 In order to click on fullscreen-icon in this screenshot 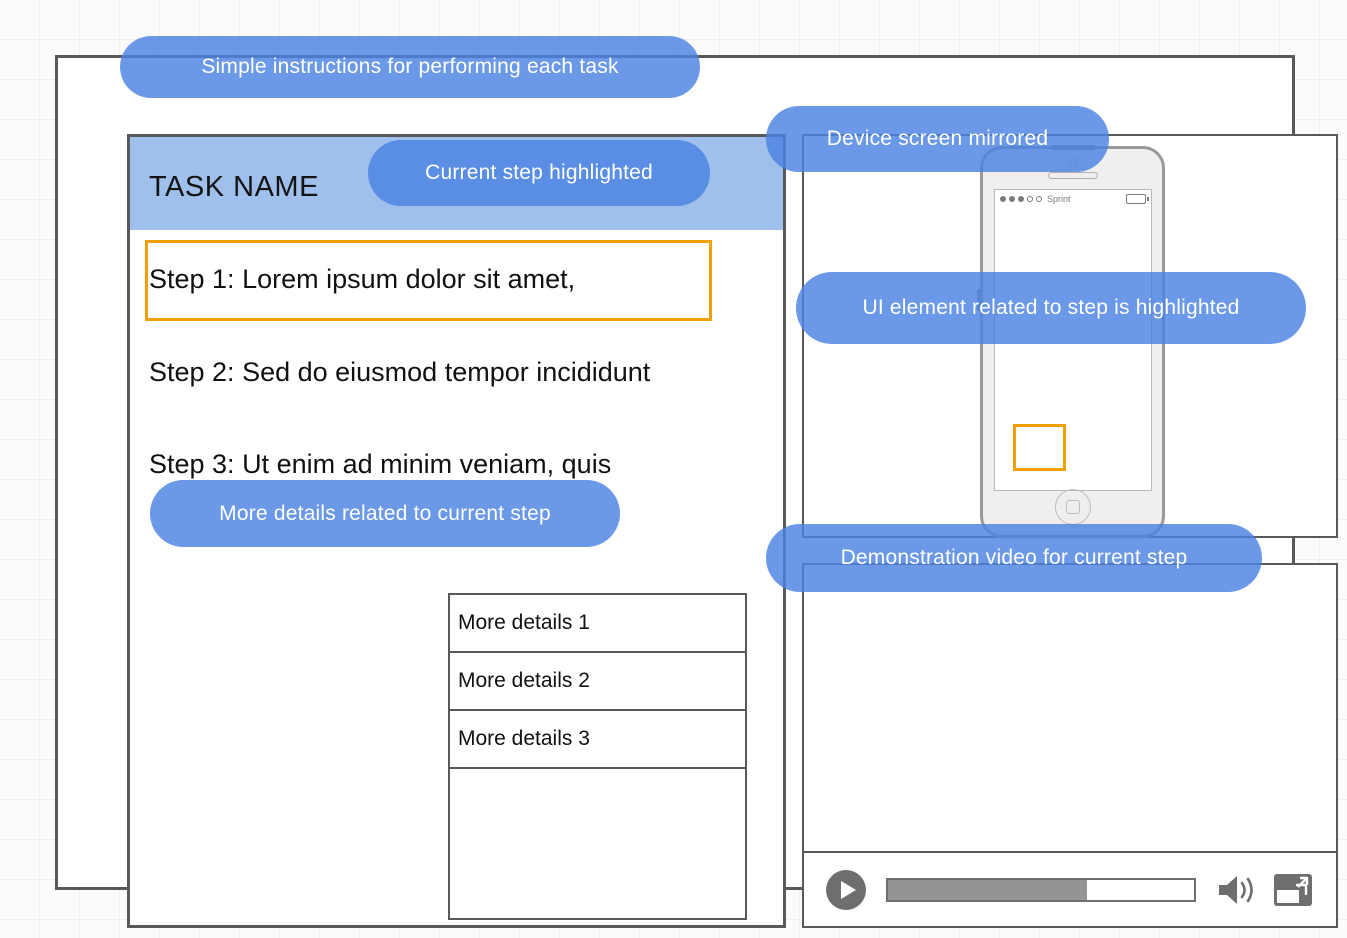, I will do `click(1293, 890)`.